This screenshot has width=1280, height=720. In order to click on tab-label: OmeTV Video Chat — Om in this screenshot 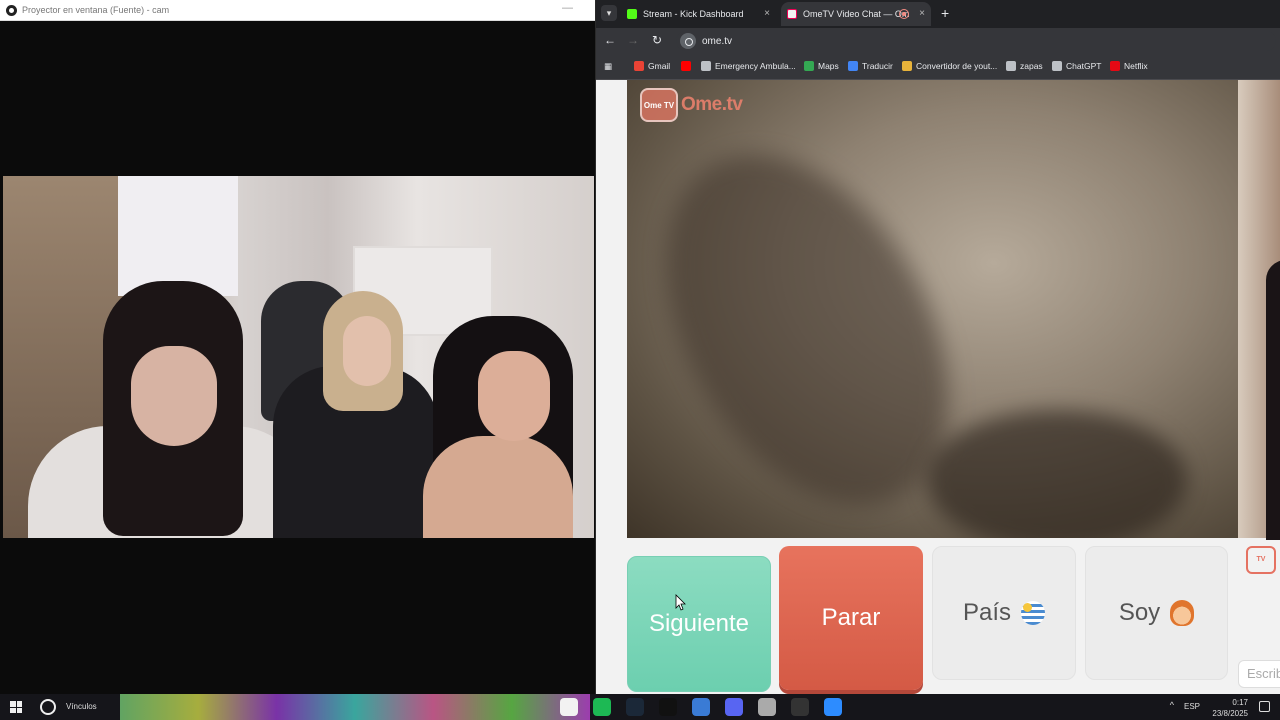, I will do `click(856, 14)`.